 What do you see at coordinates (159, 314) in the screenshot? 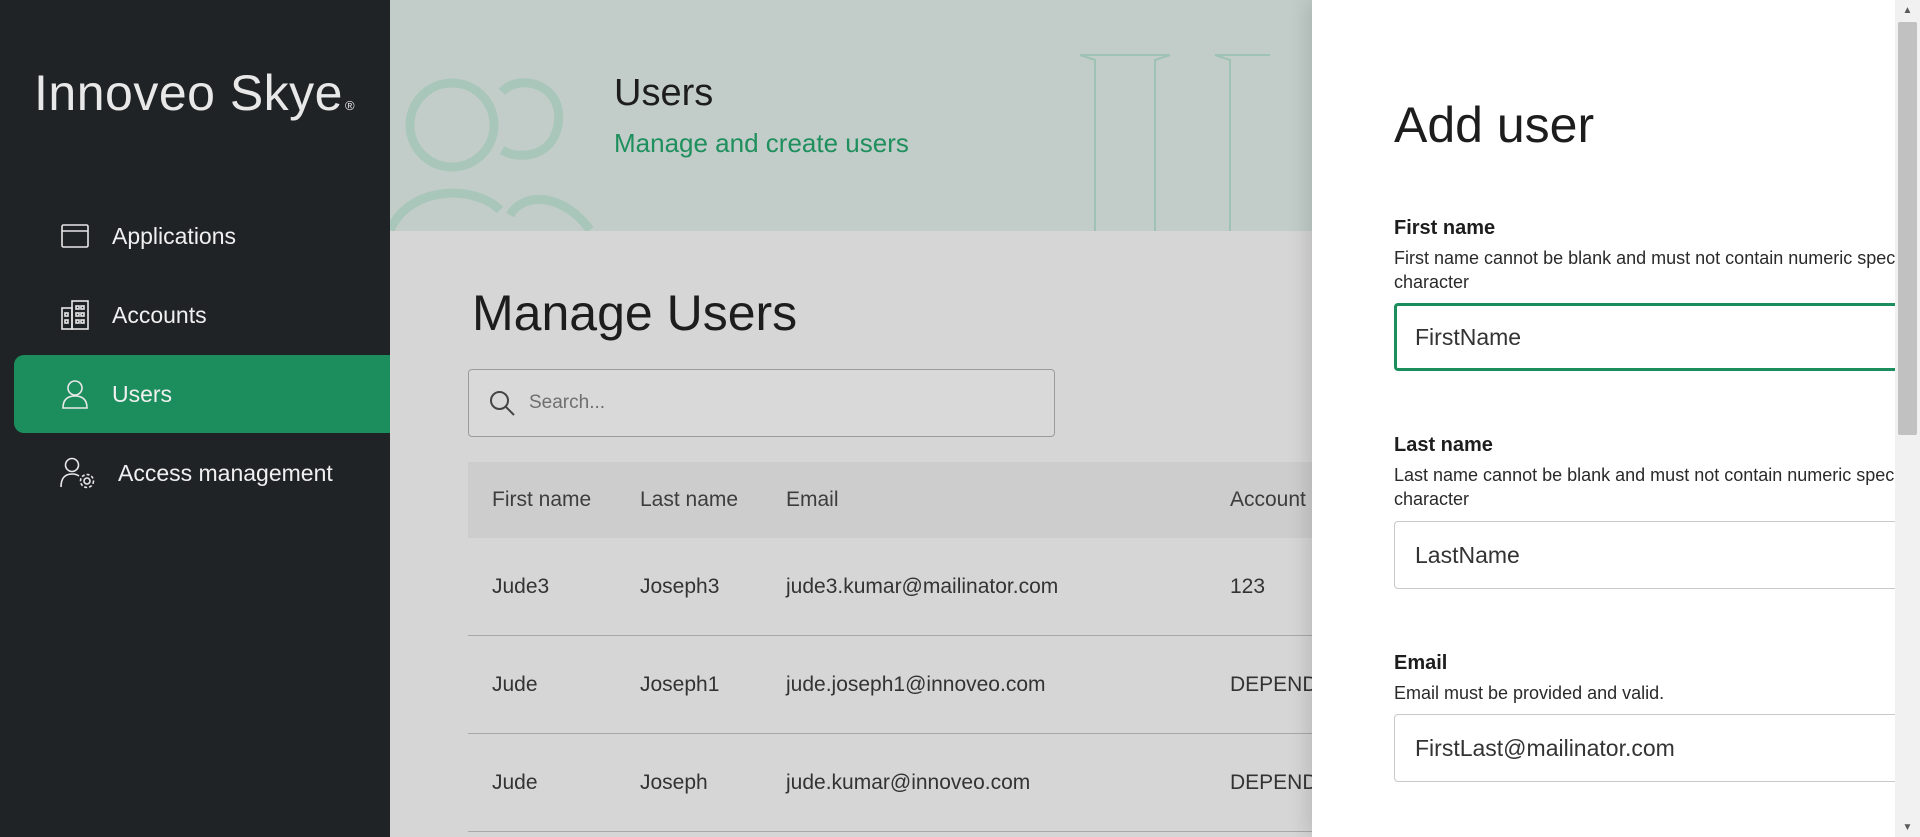
I see `sidebar-item-label: Accounts` at bounding box center [159, 314].